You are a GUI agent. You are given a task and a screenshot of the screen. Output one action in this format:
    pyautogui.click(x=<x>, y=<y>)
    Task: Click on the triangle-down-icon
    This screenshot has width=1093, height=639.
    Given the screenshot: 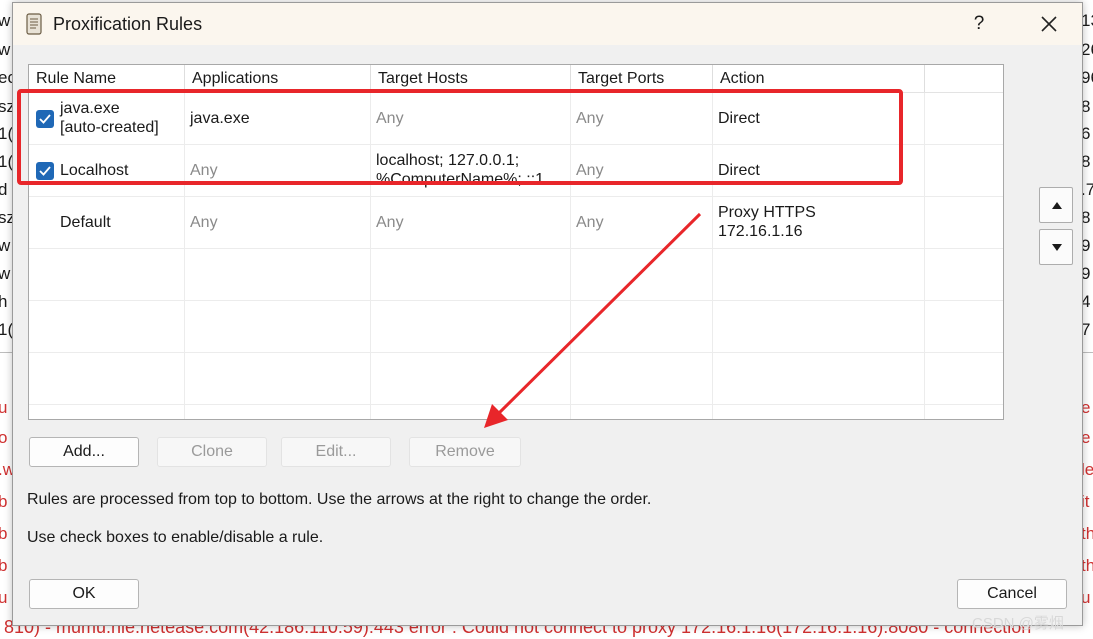 What is the action you would take?
    pyautogui.click(x=1057, y=247)
    